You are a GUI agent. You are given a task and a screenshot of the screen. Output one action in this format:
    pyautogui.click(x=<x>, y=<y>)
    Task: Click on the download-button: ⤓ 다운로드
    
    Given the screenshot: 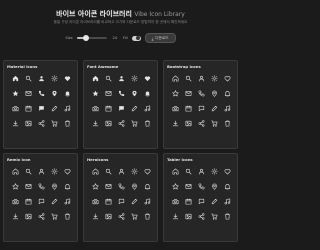 What is the action you would take?
    pyautogui.click(x=160, y=38)
    